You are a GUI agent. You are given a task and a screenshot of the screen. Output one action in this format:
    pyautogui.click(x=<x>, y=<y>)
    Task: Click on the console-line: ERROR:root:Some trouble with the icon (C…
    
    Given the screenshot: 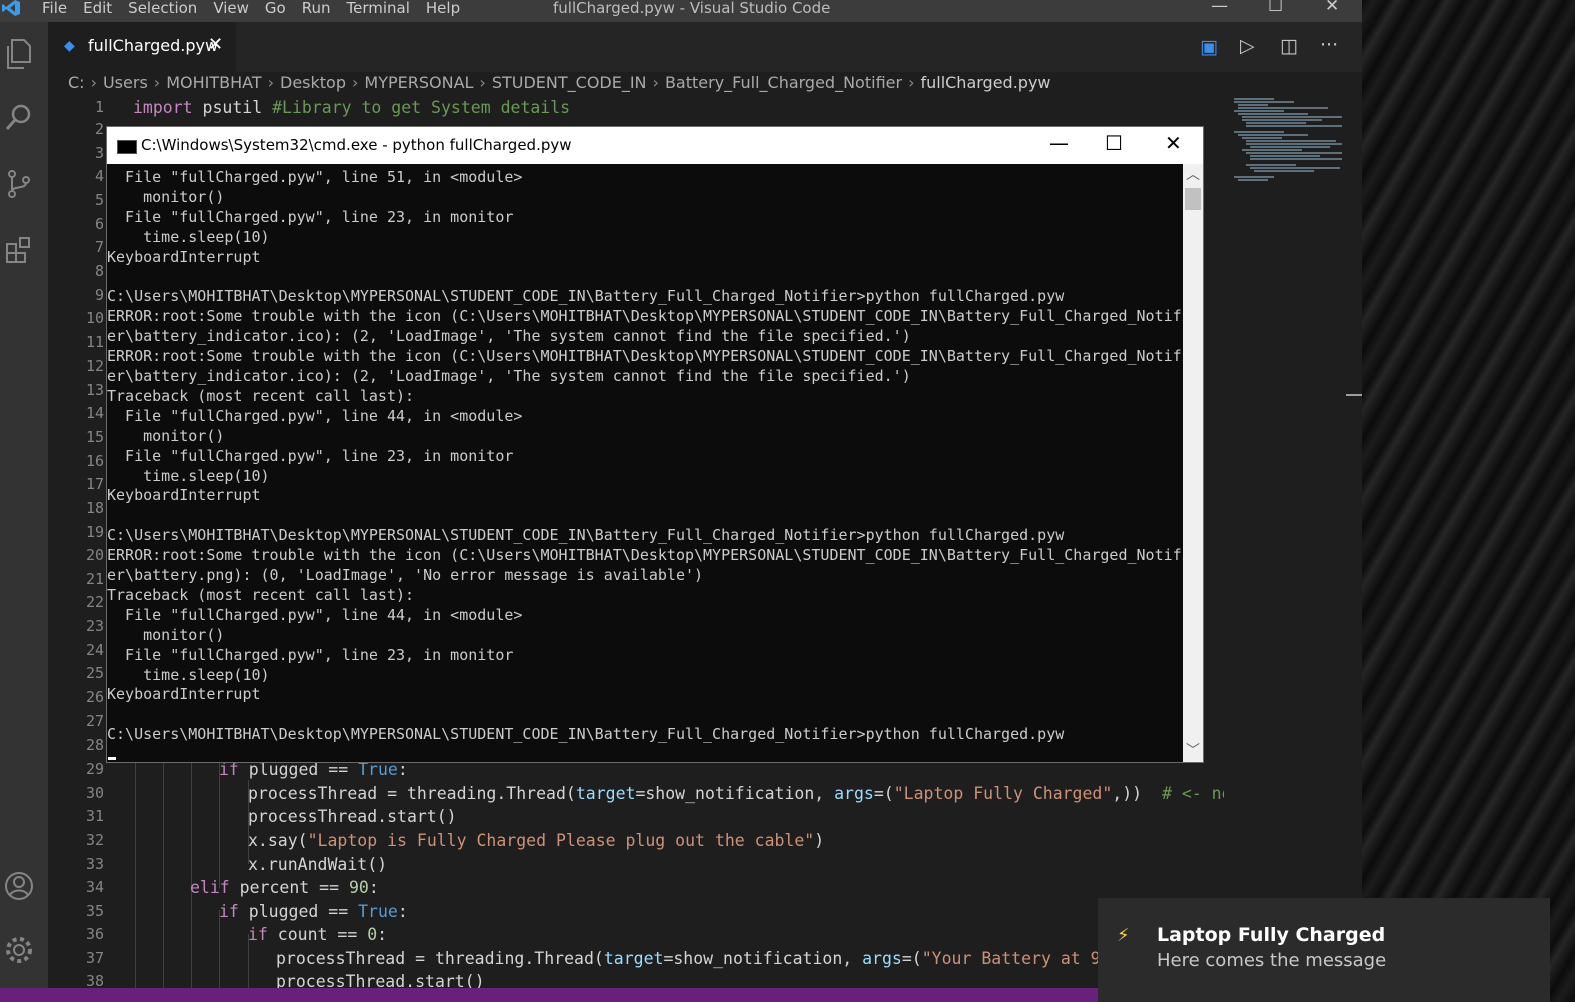 What is the action you would take?
    pyautogui.click(x=645, y=316)
    